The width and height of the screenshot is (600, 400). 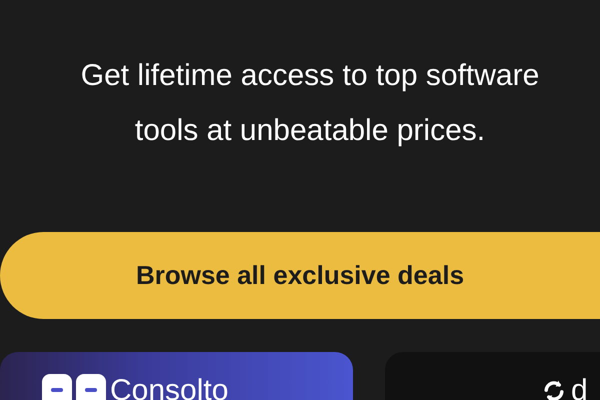 What do you see at coordinates (74, 387) in the screenshot?
I see `chat-bubbles-icon` at bounding box center [74, 387].